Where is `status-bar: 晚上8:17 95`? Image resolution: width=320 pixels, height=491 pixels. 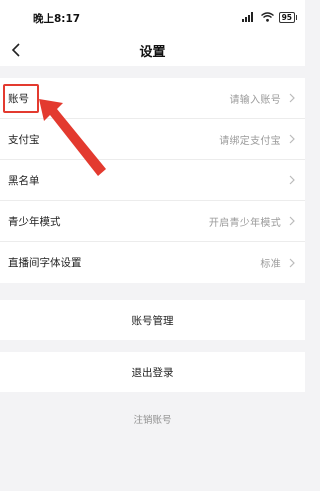
status-bar: 晚上8:17 95 is located at coordinates (152, 17).